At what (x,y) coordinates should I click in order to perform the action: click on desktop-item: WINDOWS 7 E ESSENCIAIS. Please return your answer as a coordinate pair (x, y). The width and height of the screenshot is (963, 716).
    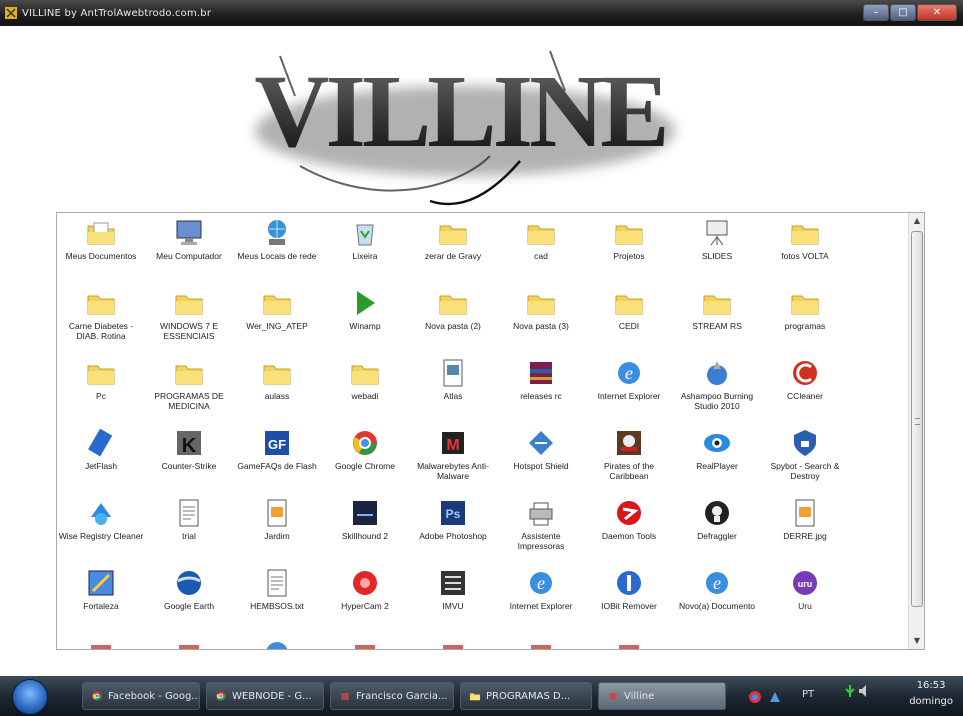
    Looking at the image, I should click on (189, 314).